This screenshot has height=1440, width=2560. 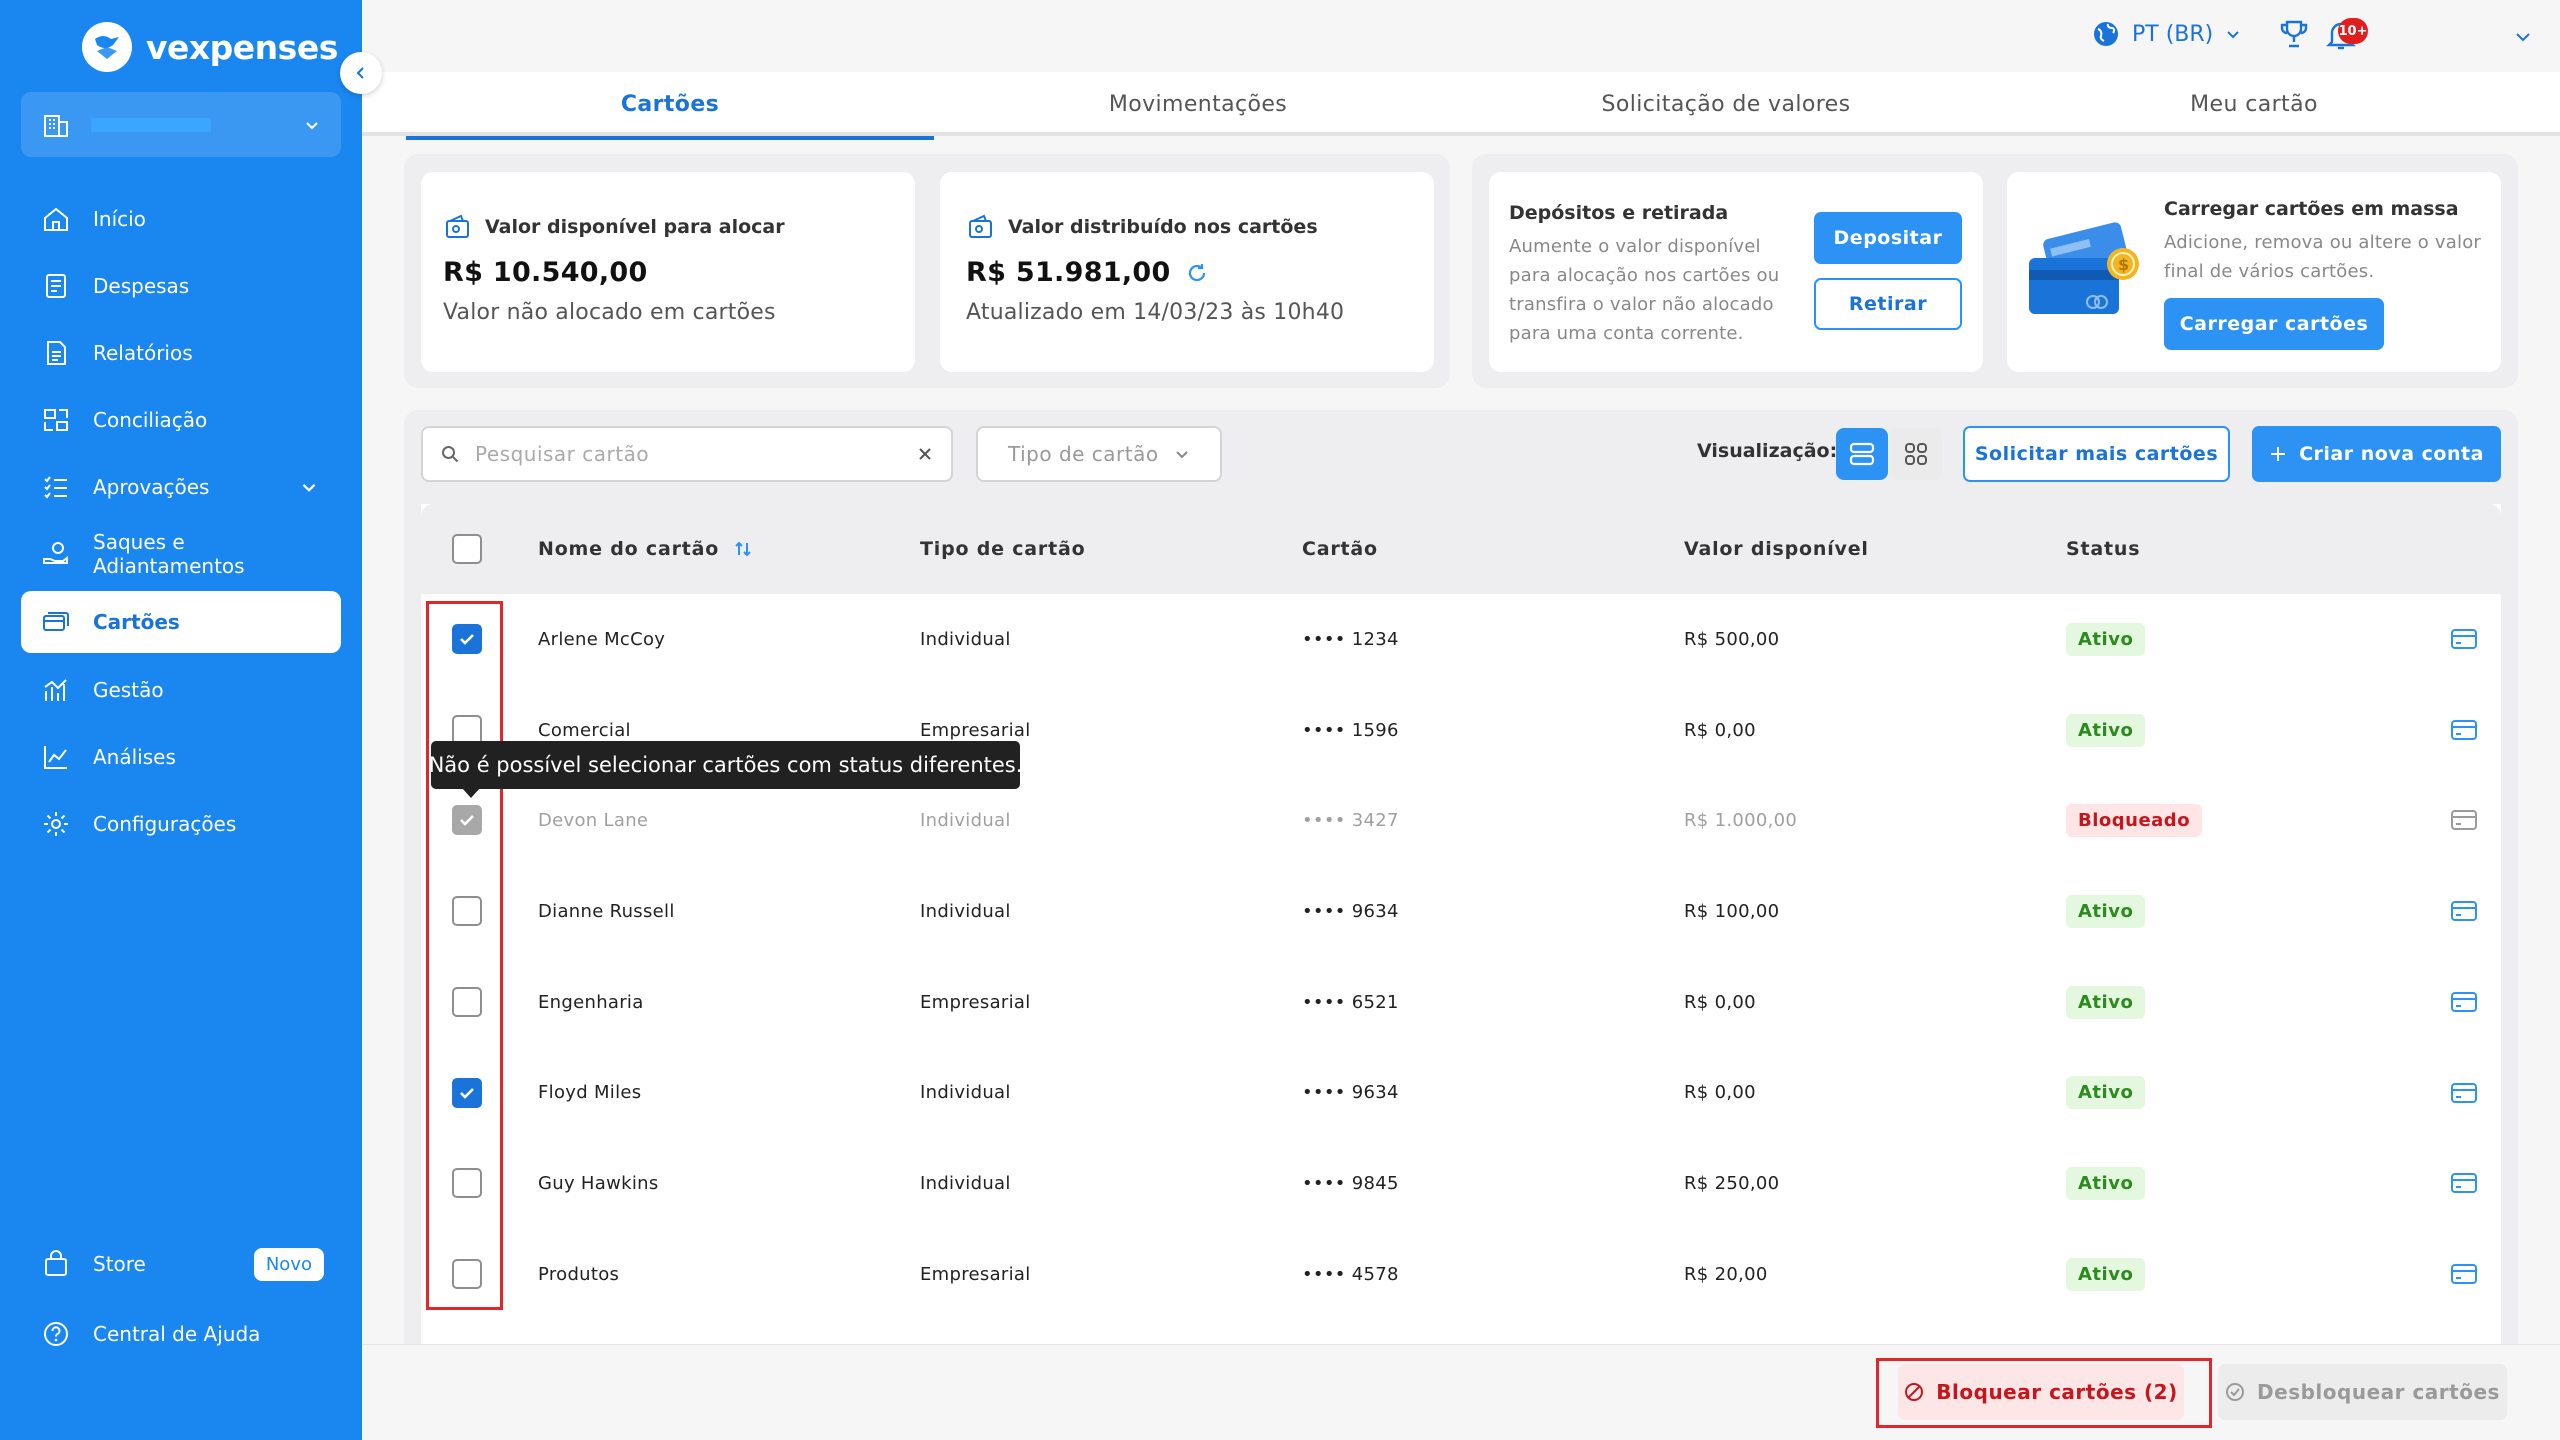 What do you see at coordinates (1198, 104) in the screenshot?
I see `tab-movimentacoes: Movimentações` at bounding box center [1198, 104].